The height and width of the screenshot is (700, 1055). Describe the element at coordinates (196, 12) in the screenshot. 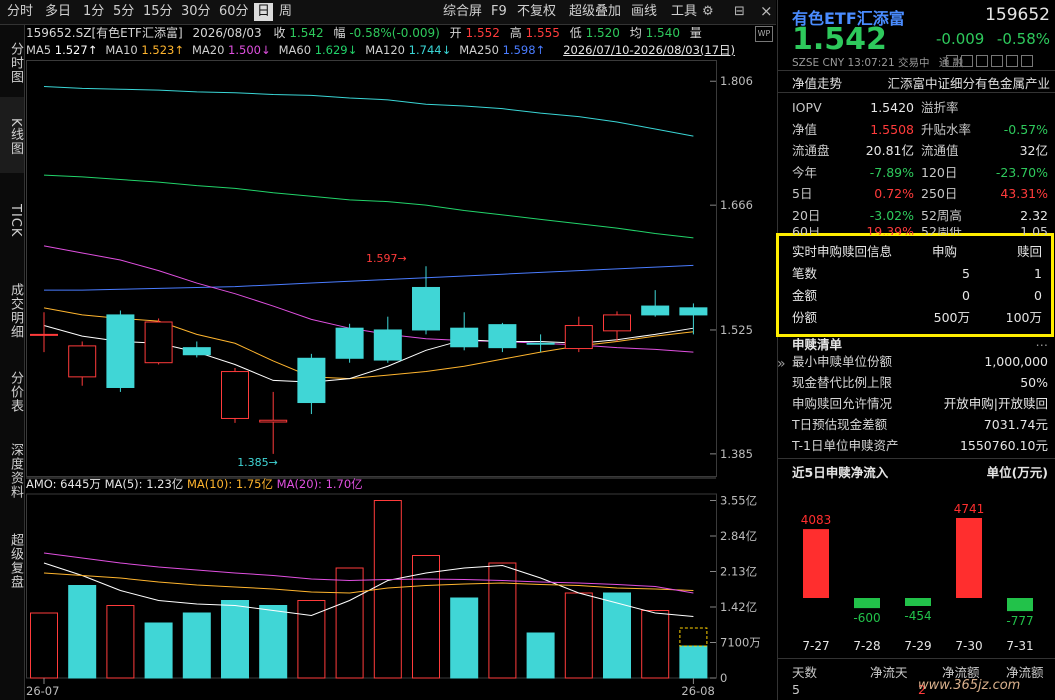

I see `period-tab-5: 30分` at that location.